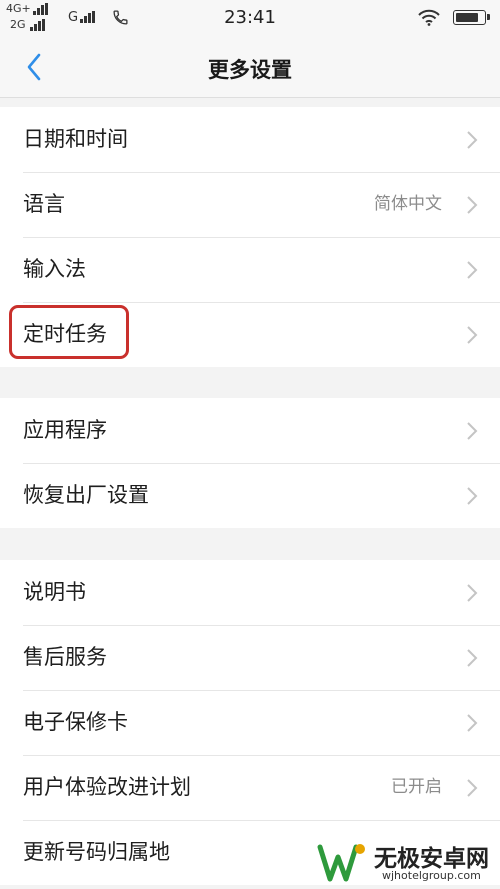 The height and width of the screenshot is (889, 500). I want to click on watermark: 无极安卓网 wjhotelgroup.com, so click(405, 862).